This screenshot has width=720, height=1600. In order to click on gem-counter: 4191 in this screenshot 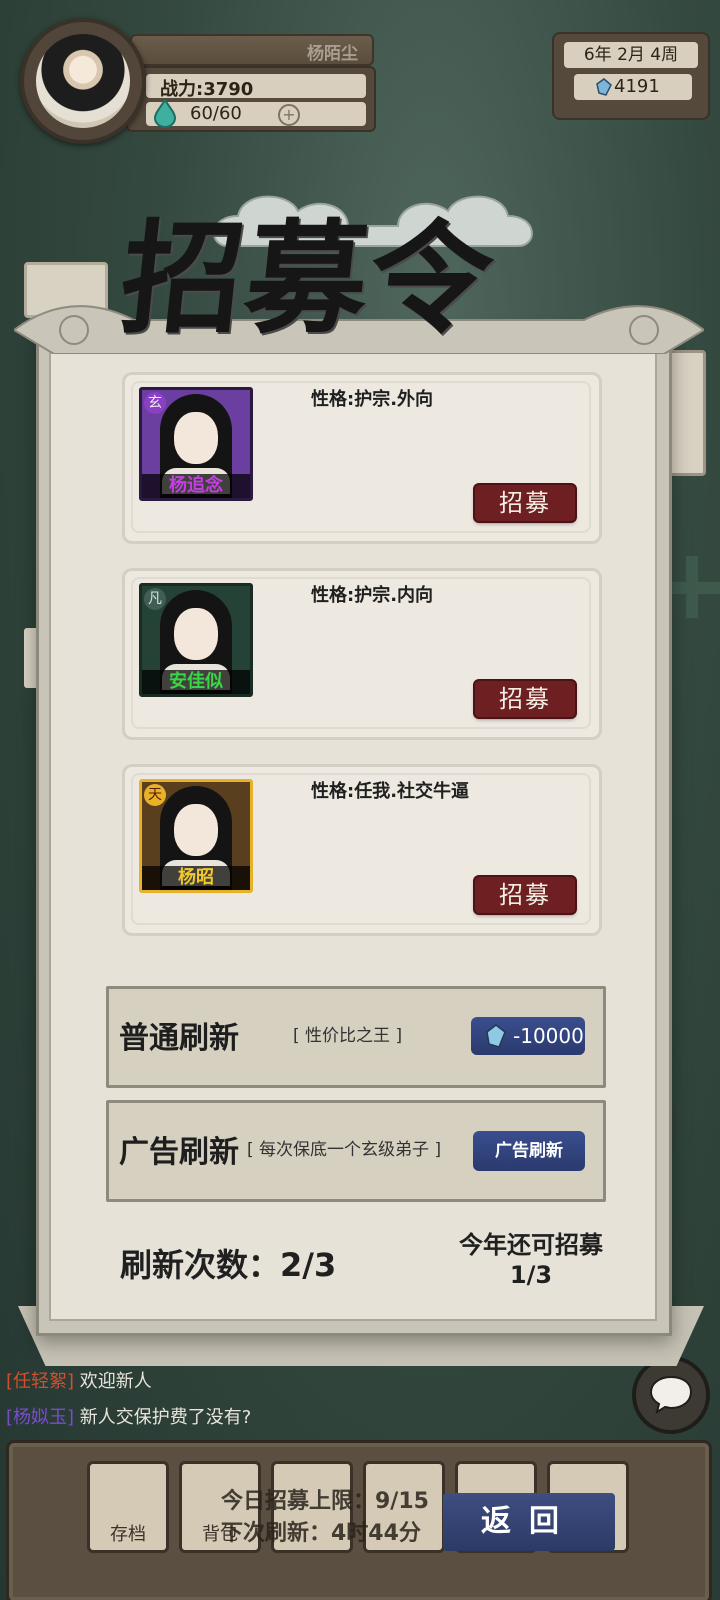, I will do `click(633, 87)`.